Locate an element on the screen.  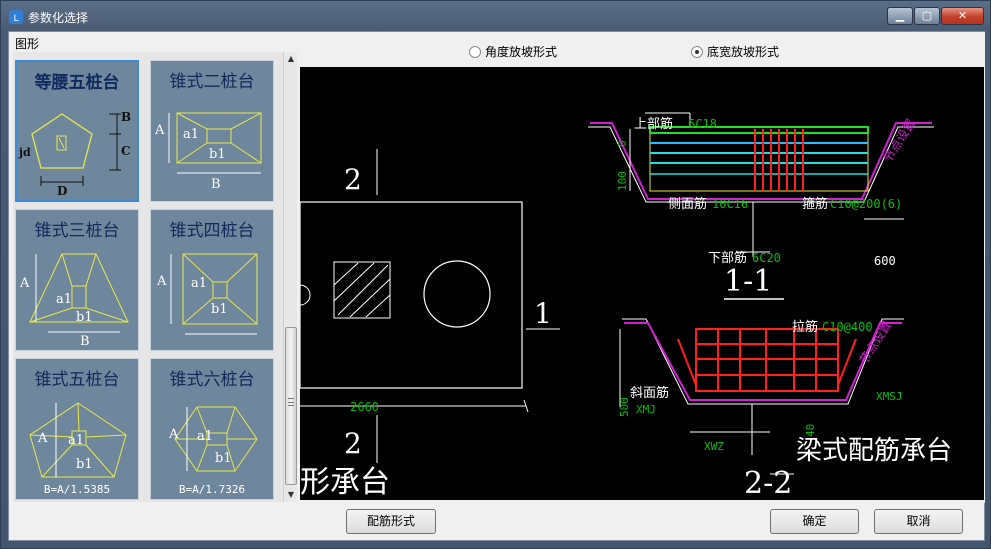
radio-angle-slope: 角度放坡形式 is located at coordinates (513, 51).